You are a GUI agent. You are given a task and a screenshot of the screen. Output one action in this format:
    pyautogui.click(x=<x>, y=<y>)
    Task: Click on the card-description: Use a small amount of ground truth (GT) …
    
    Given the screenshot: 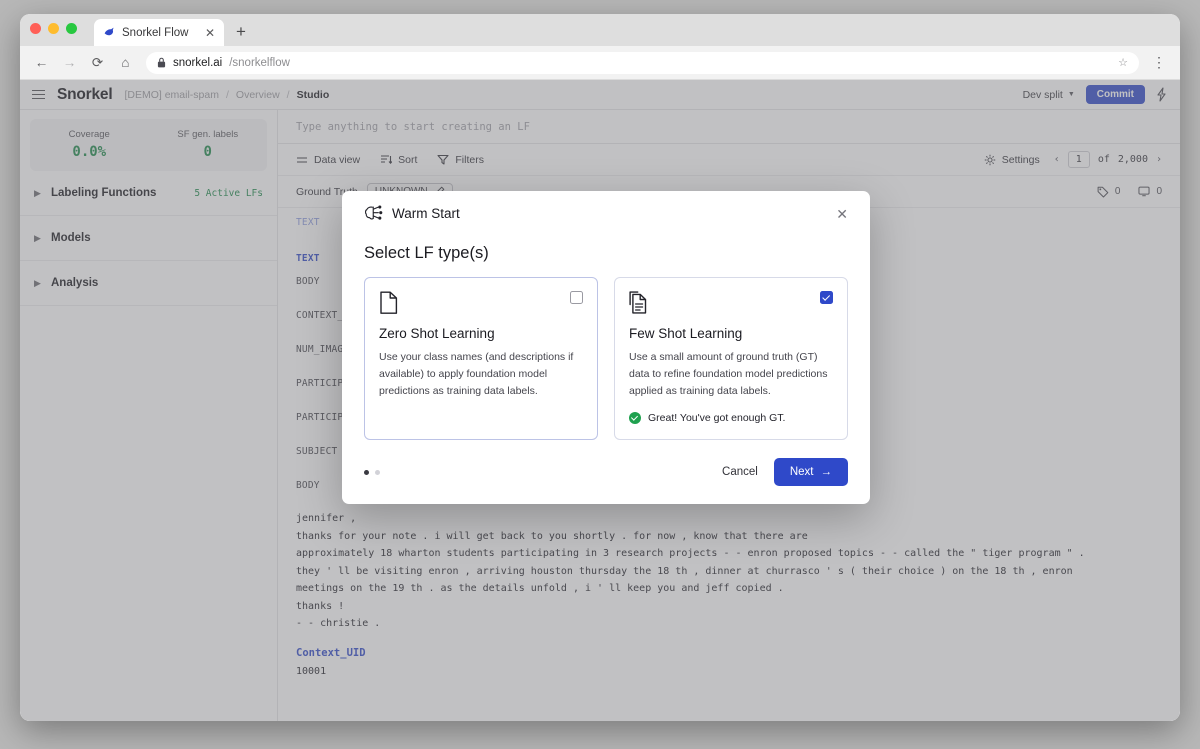 What is the action you would take?
    pyautogui.click(x=728, y=374)
    